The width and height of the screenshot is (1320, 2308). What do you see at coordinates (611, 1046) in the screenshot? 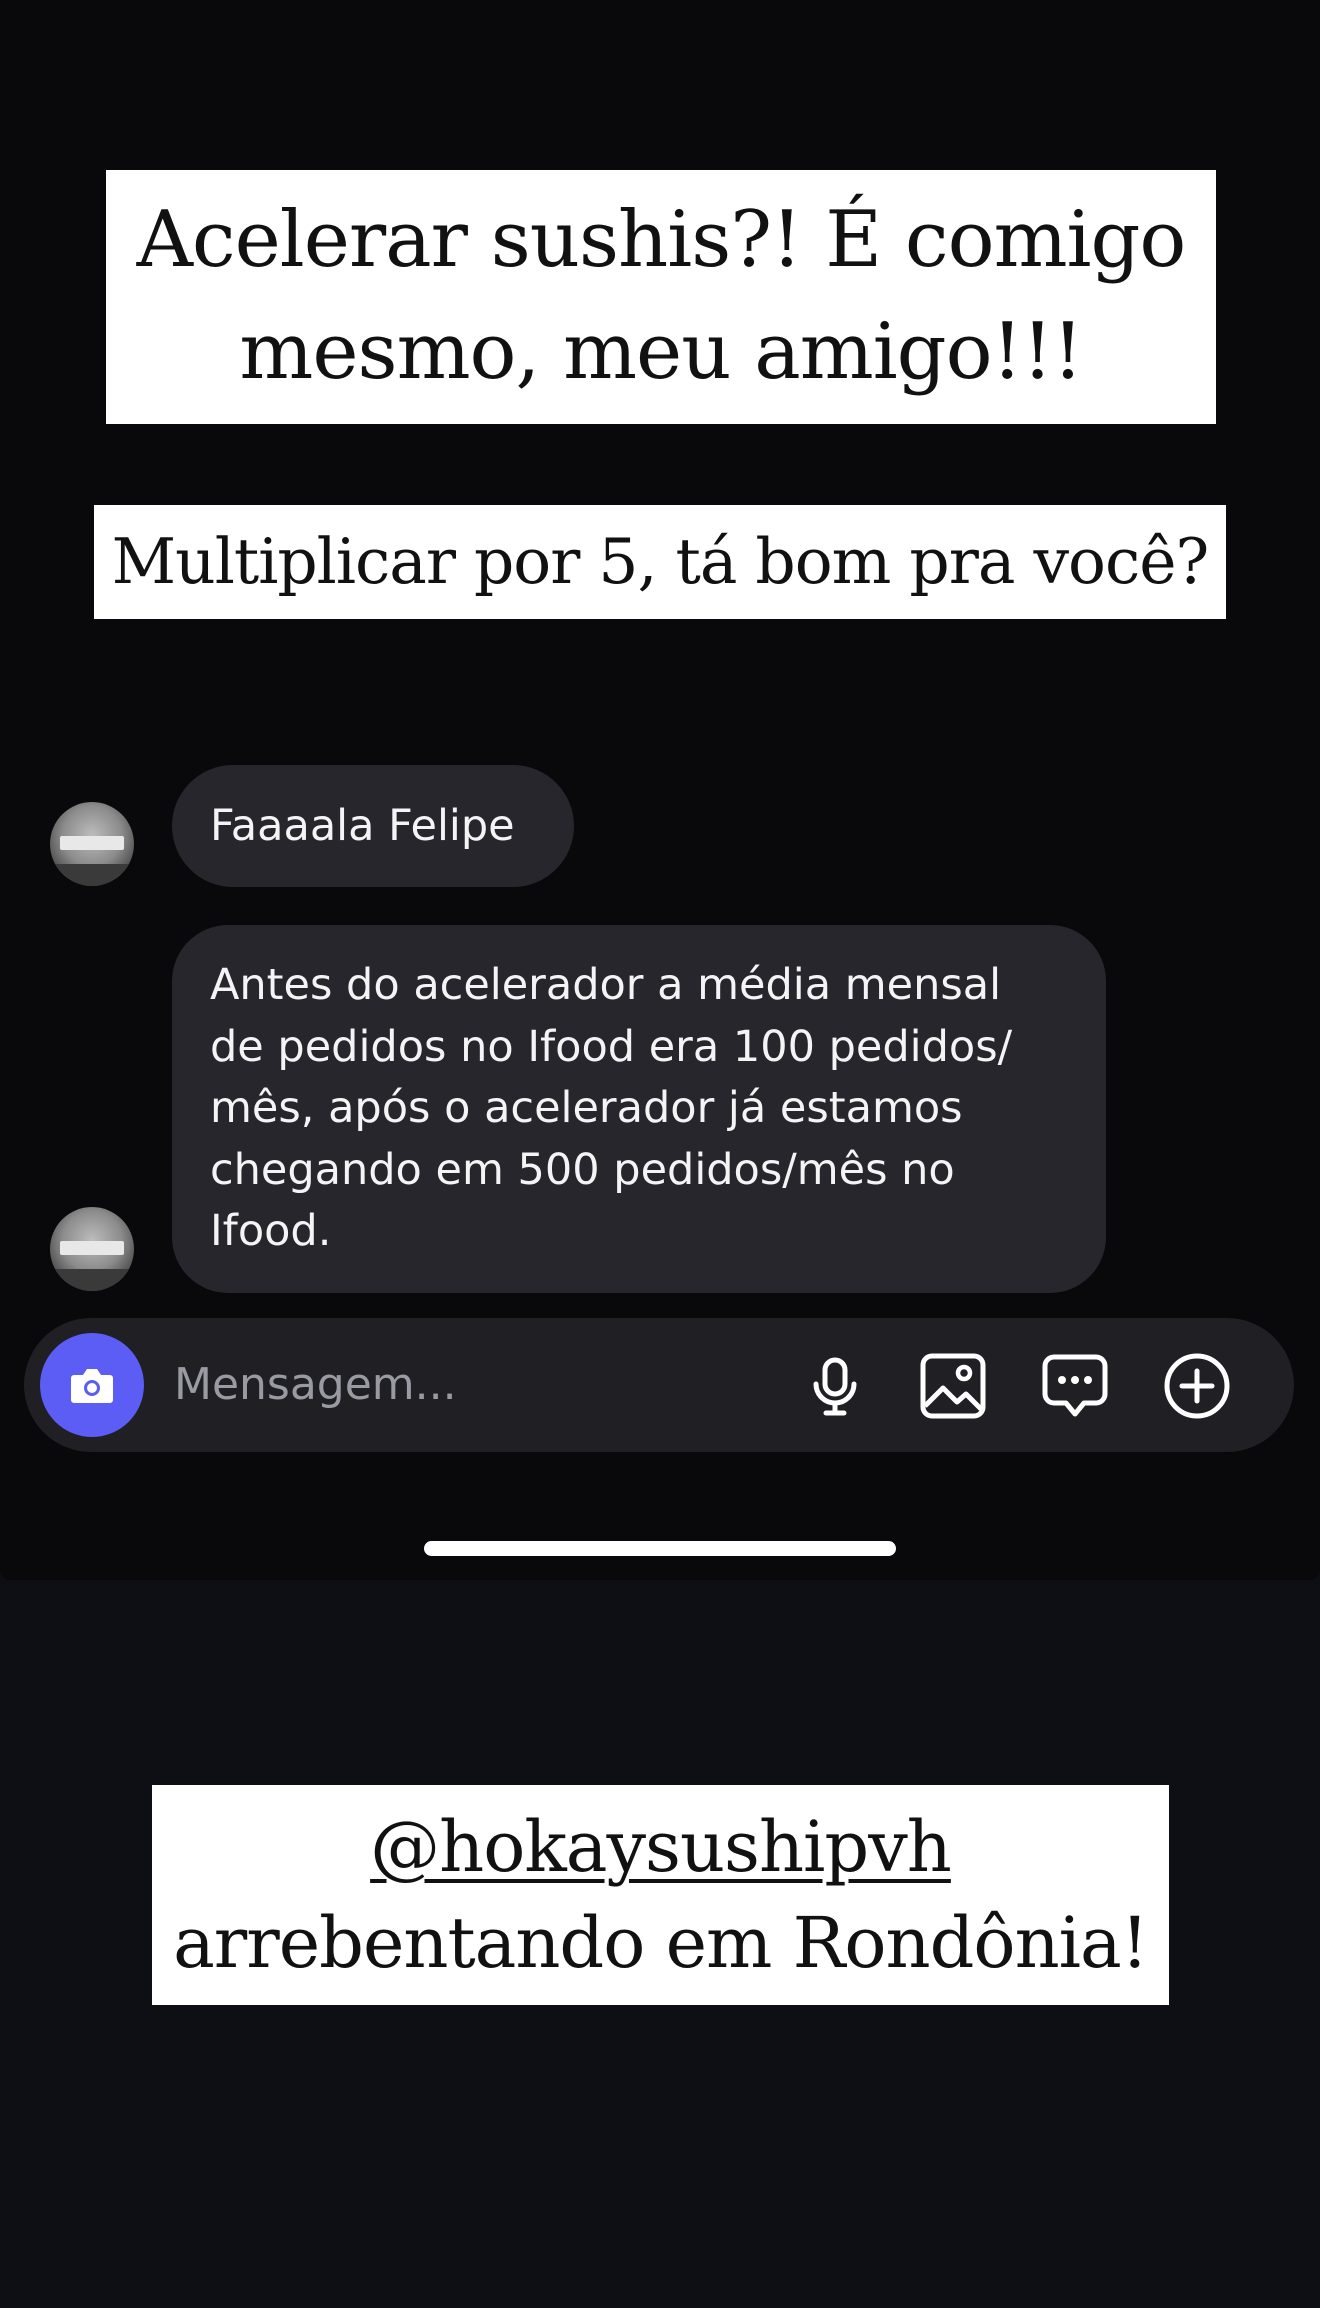
I see `message-line: de pedidos no Ifood era 100 pedidos/` at bounding box center [611, 1046].